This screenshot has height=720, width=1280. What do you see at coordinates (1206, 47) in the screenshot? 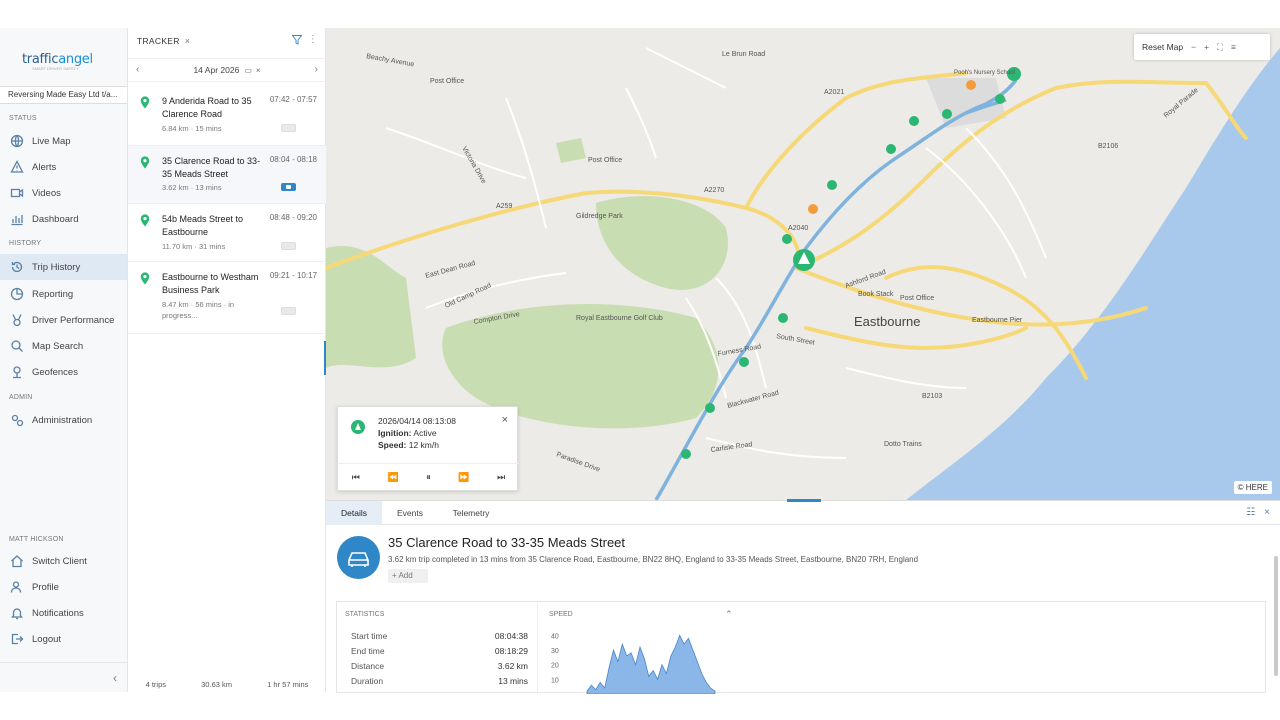
I see `zoom-in-button: +` at bounding box center [1206, 47].